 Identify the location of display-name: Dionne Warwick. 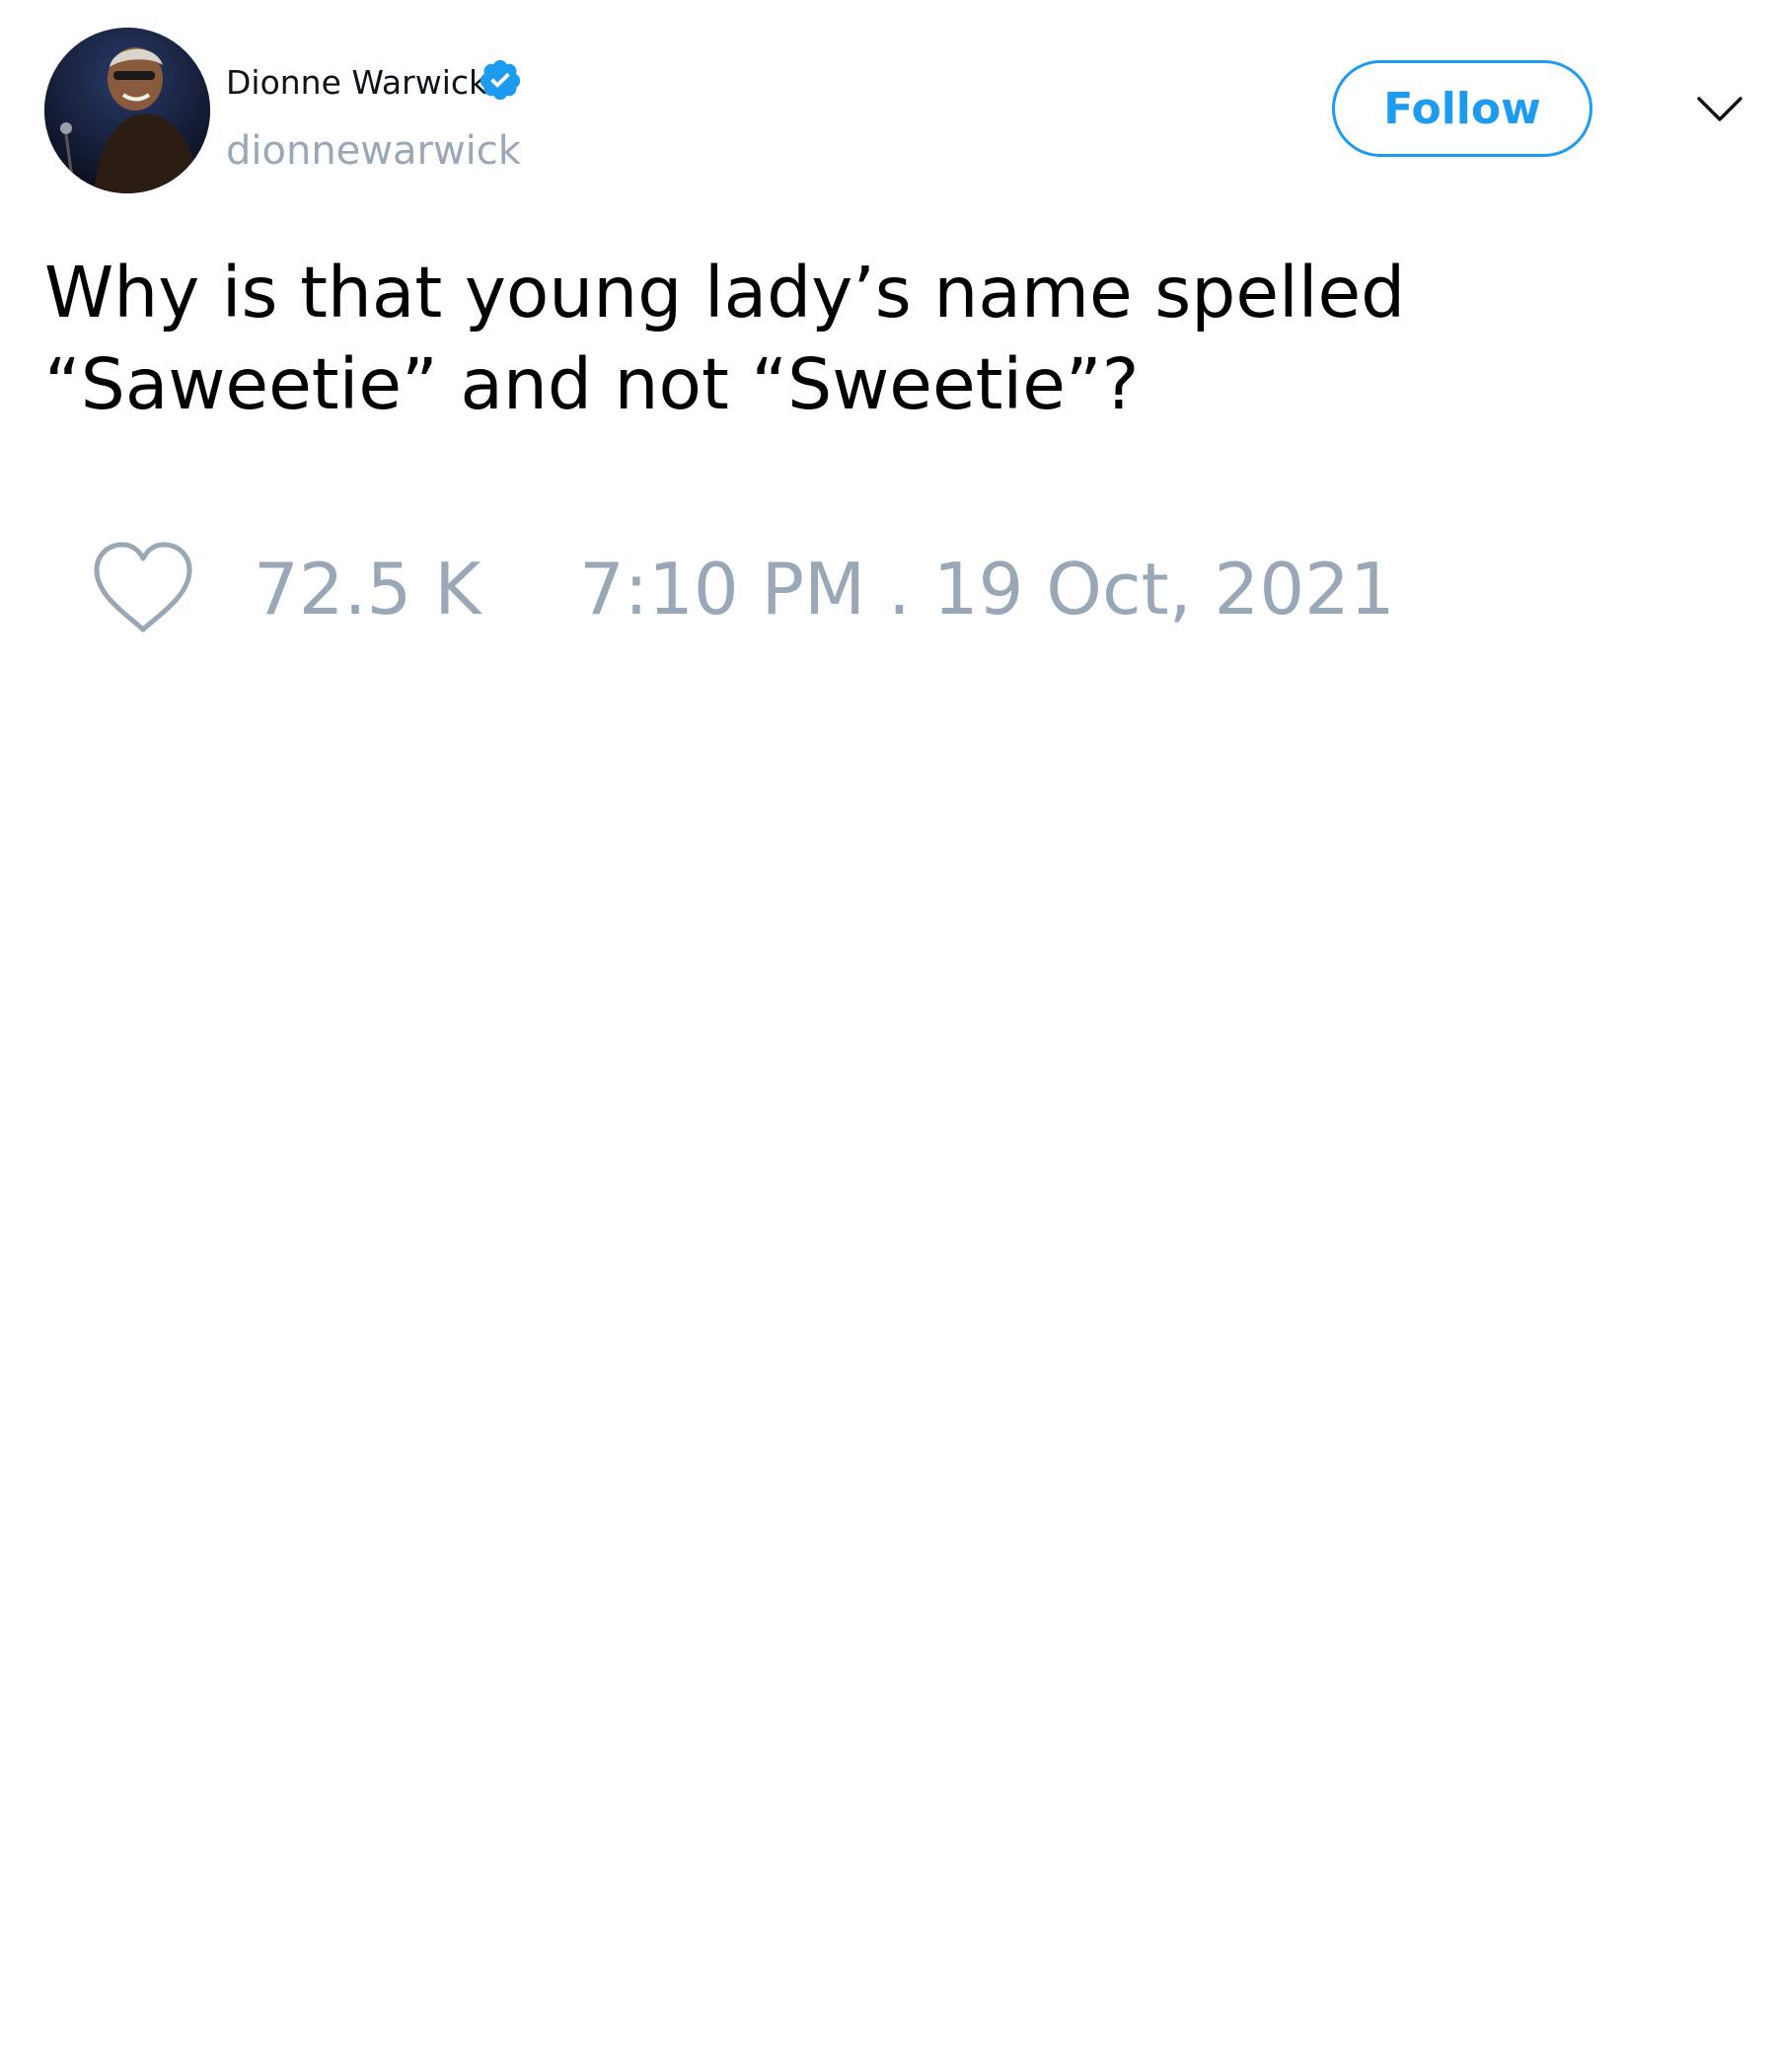
(357, 83).